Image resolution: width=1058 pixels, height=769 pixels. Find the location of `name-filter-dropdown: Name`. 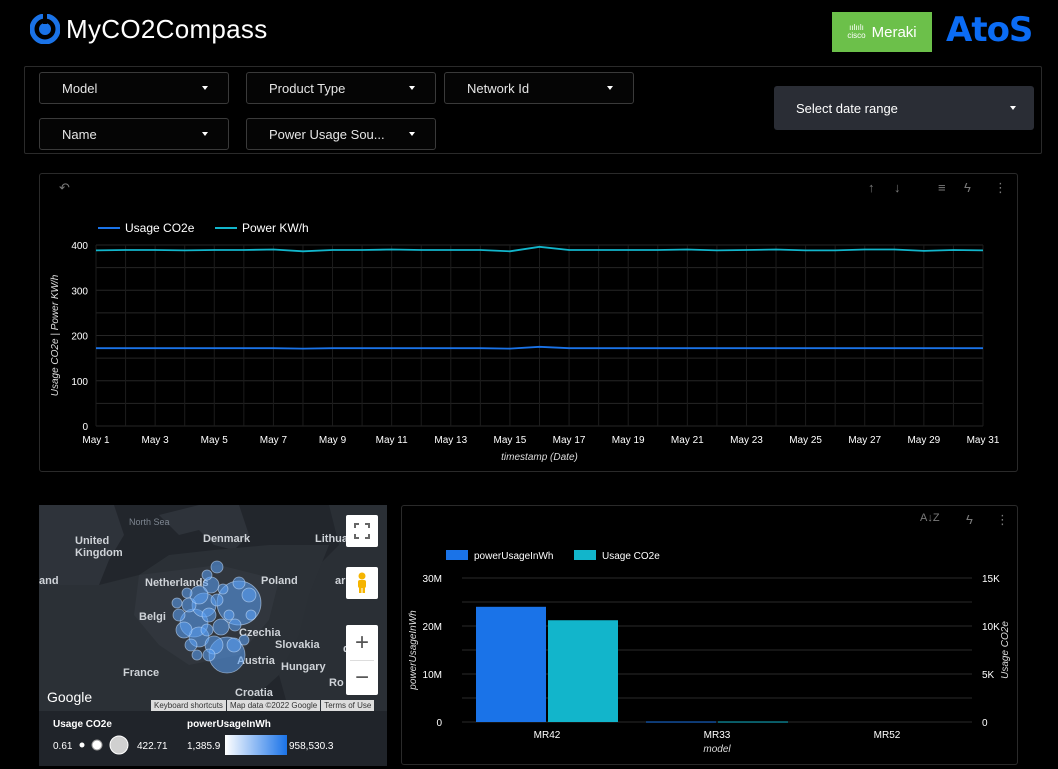

name-filter-dropdown: Name is located at coordinates (134, 134).